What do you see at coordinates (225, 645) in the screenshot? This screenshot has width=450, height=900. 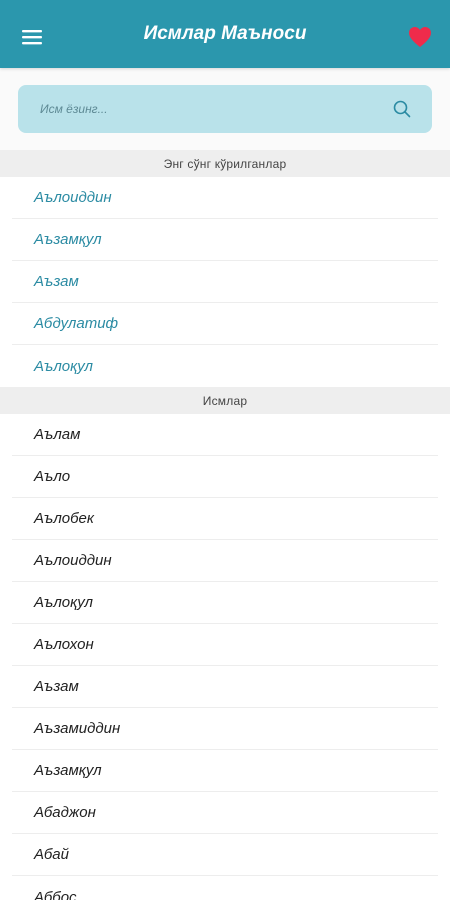 I see `name-list-item: Аълохон` at bounding box center [225, 645].